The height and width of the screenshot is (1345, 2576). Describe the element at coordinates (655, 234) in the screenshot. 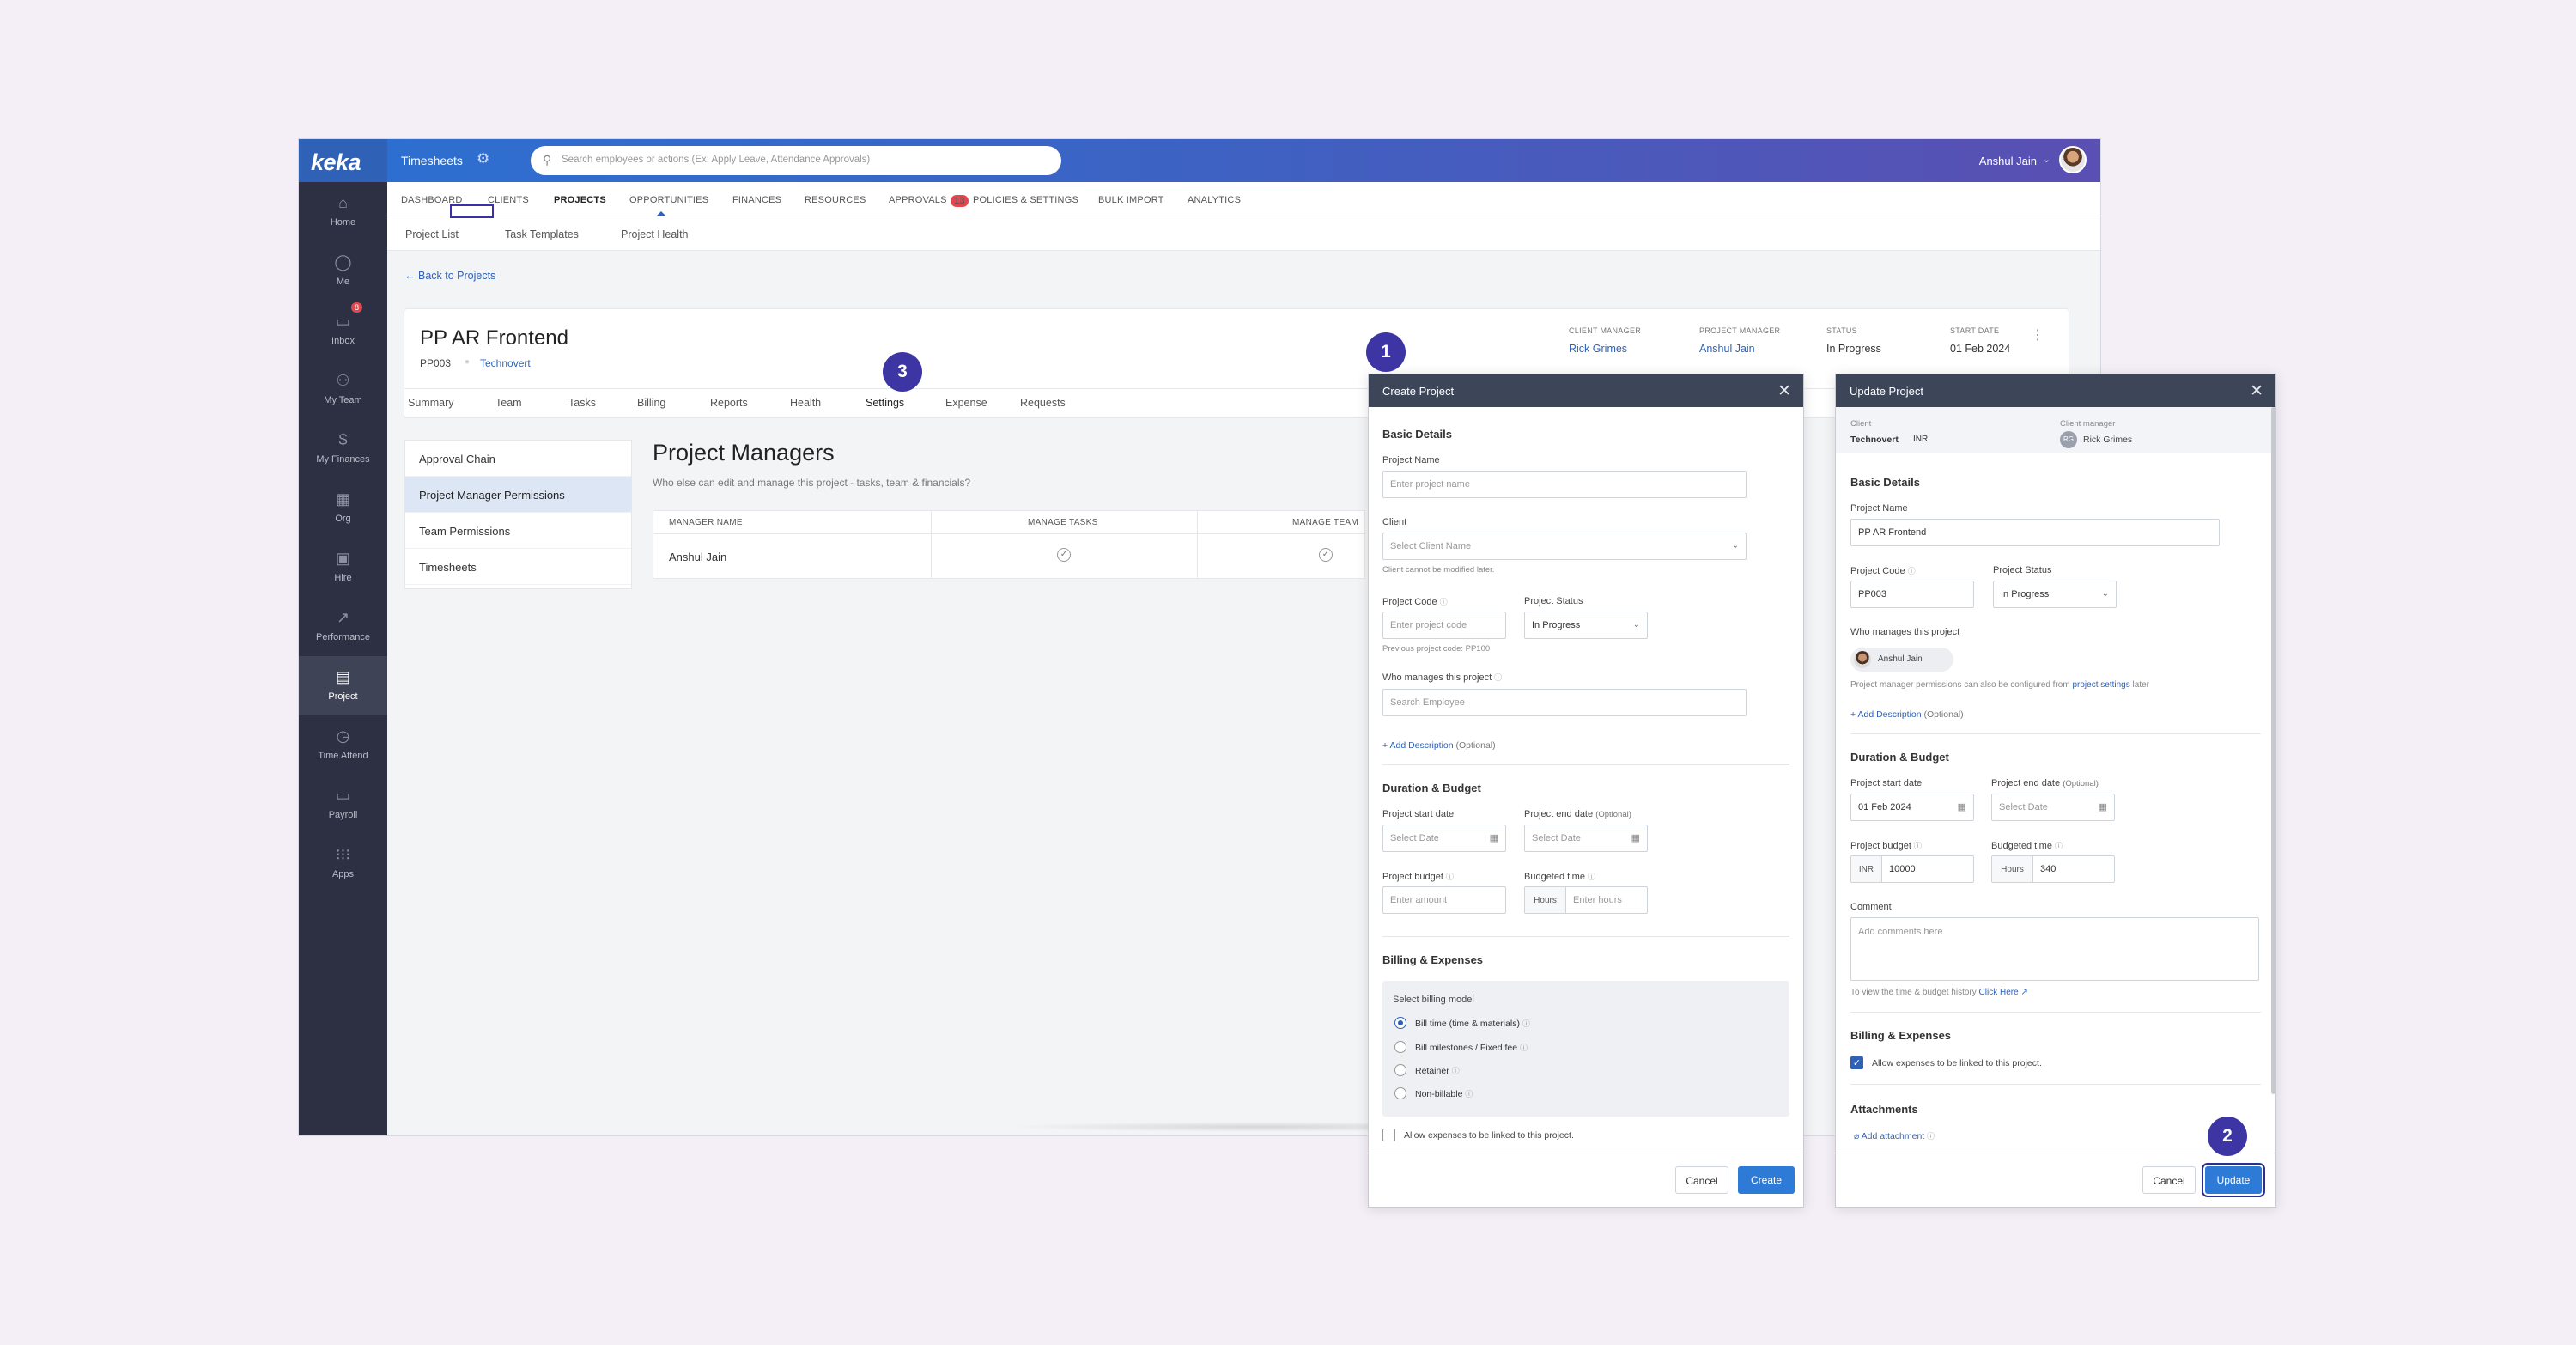

I see `subnav-project-health: Project Health` at that location.